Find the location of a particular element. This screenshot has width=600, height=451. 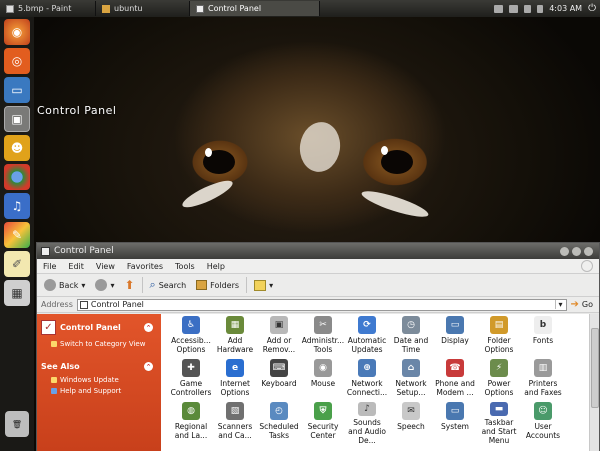

control-panel-item-icon: b is located at coordinates (543, 325).